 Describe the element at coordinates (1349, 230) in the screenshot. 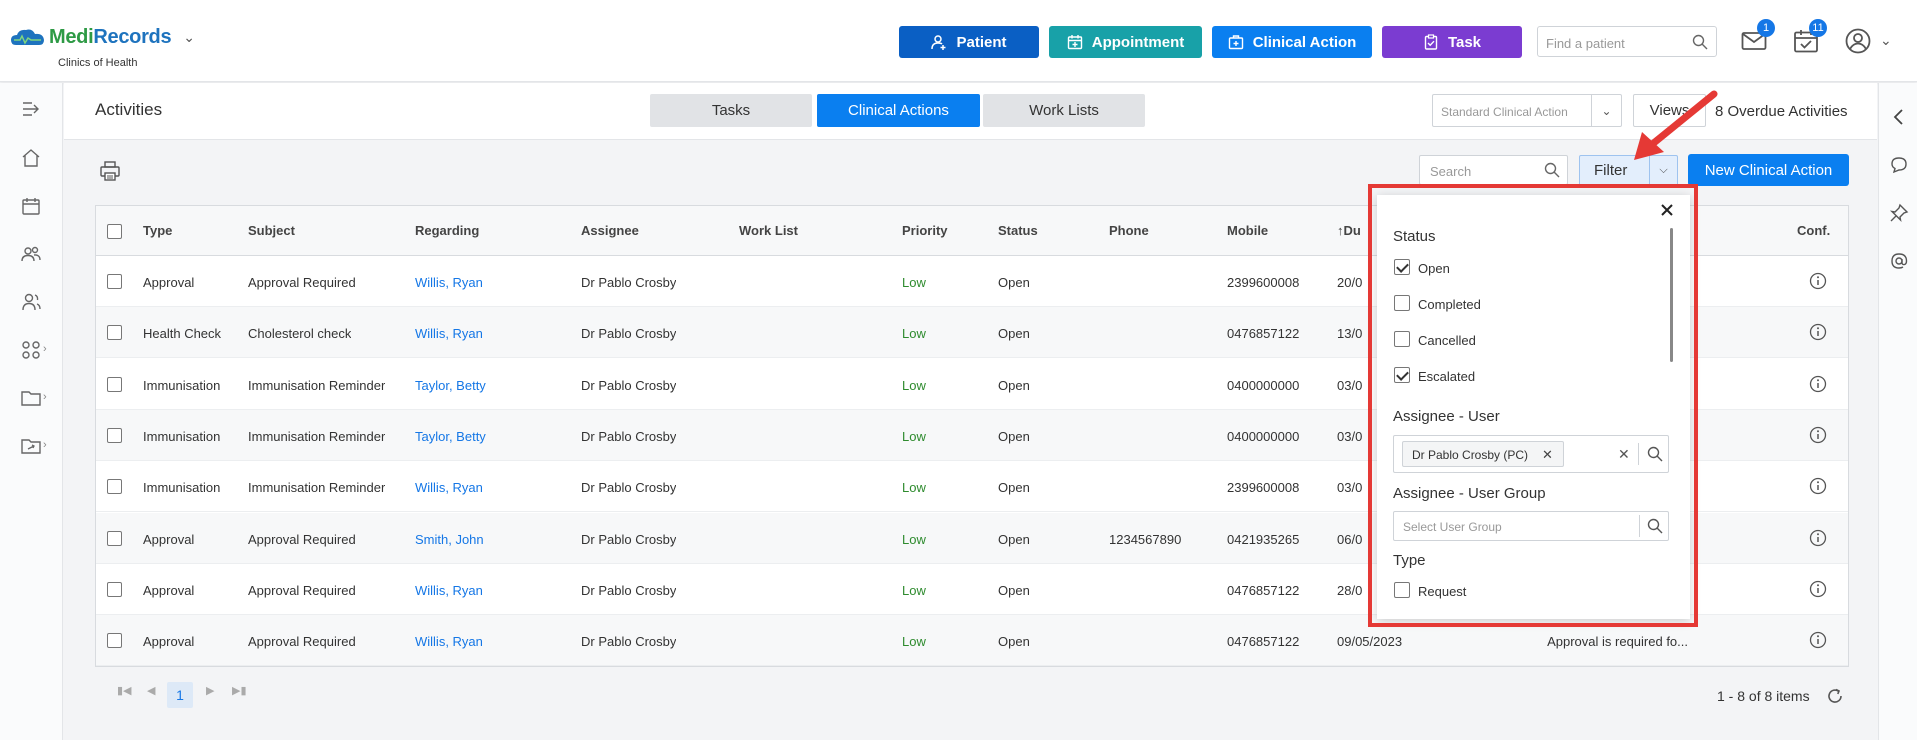

I see `col-due: ↑Du` at that location.